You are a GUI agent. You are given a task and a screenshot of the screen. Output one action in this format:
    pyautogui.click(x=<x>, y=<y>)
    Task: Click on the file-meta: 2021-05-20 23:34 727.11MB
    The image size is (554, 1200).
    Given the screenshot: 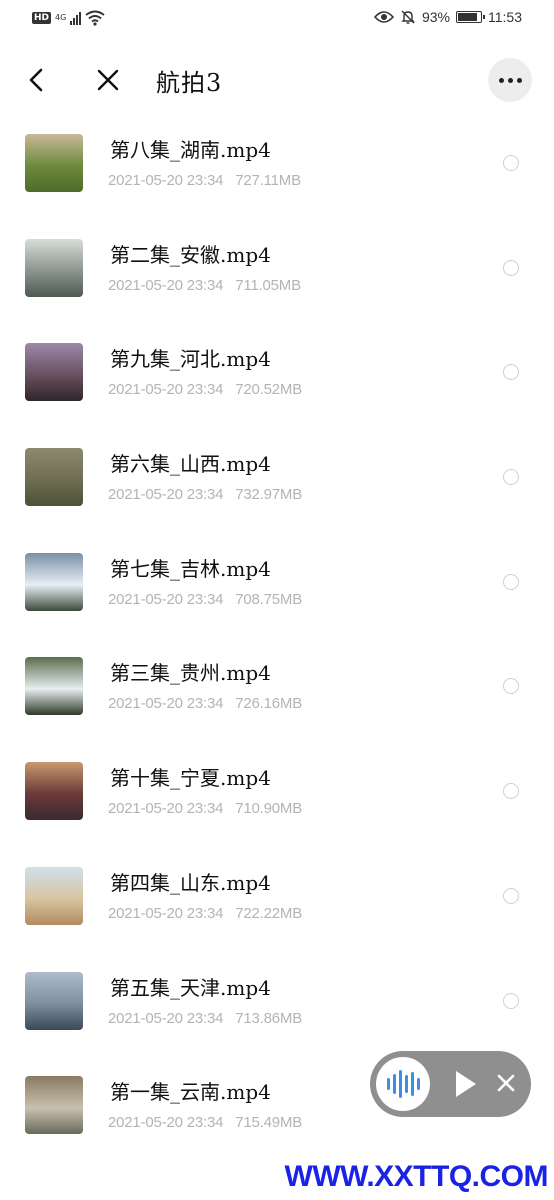 What is the action you would take?
    pyautogui.click(x=204, y=180)
    